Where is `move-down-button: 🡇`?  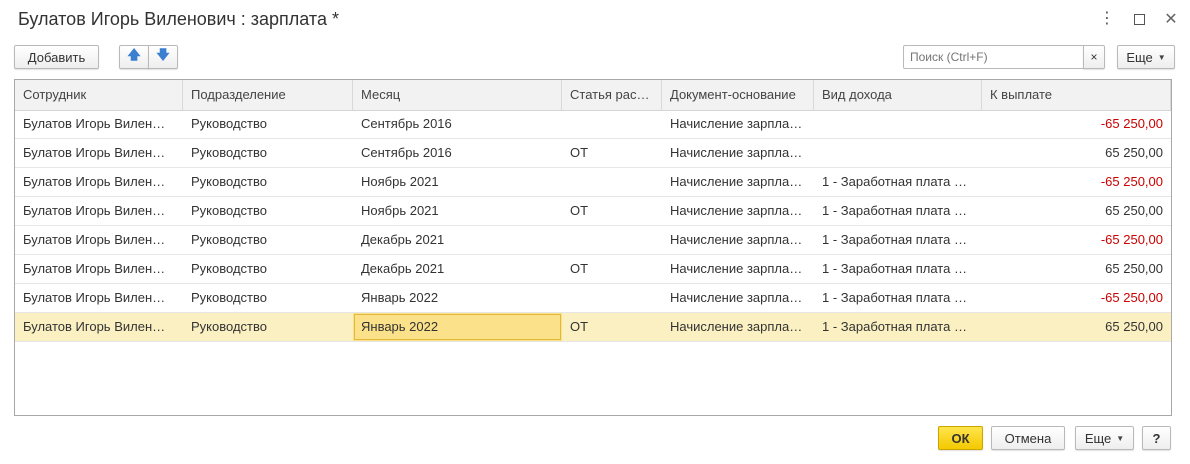
move-down-button: 🡇 is located at coordinates (163, 57).